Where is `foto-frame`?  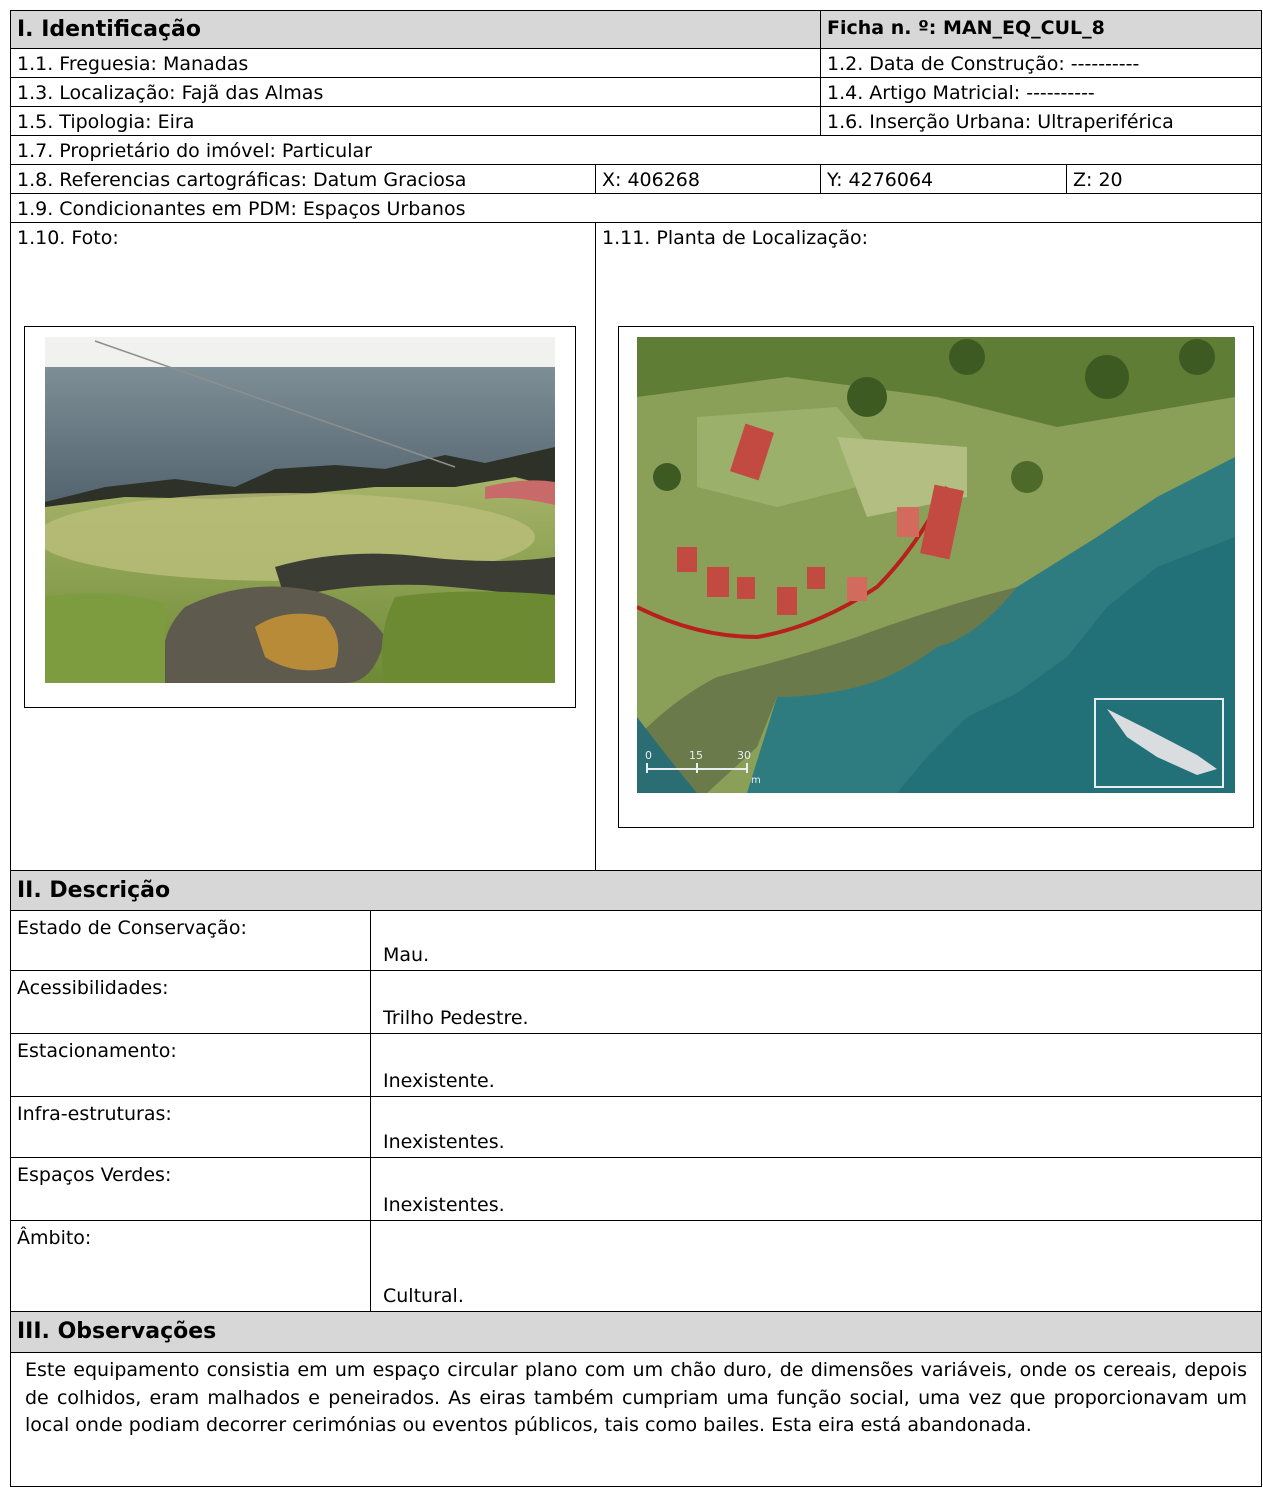 foto-frame is located at coordinates (300, 517).